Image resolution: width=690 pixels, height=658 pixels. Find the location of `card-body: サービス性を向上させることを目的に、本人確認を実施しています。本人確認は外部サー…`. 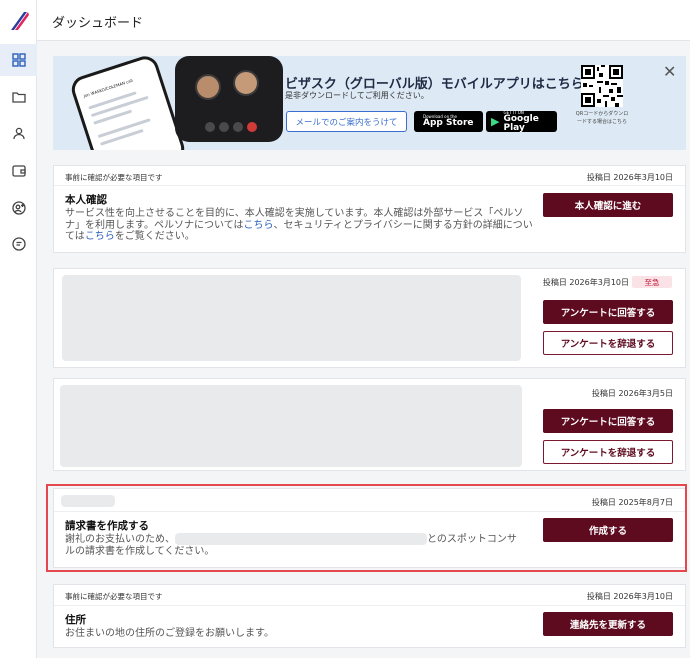

card-body: サービス性を向上させることを目的に、本人確認を実施しています。本人確認は外部サー… is located at coordinates (299, 225).